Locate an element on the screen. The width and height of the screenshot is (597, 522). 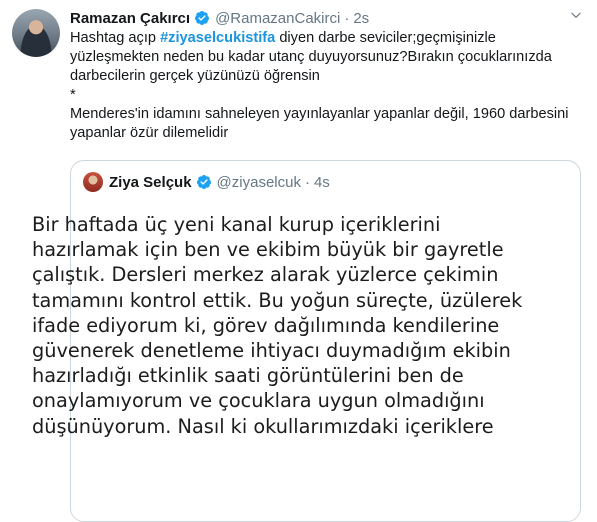
quoted-author-name: Ziya Selçuk is located at coordinates (150, 182).